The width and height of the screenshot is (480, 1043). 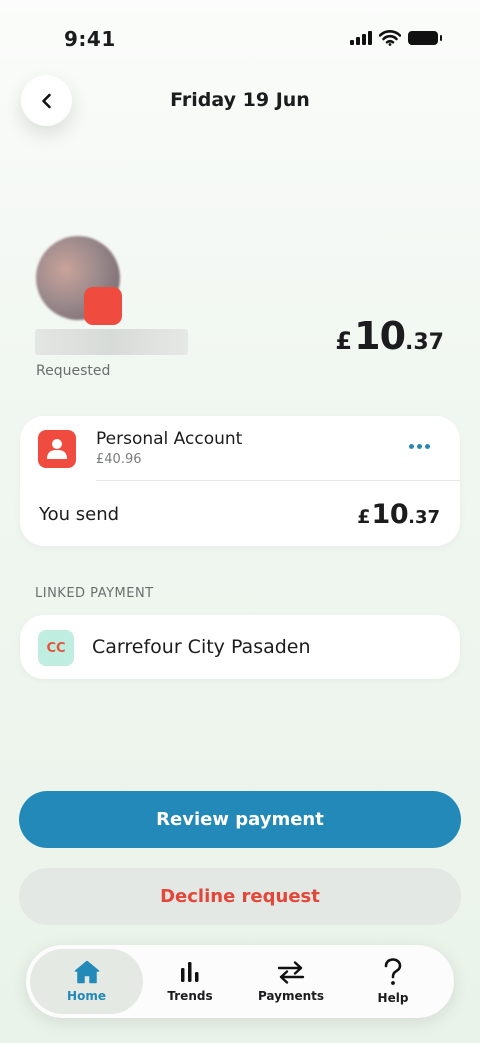 I want to click on tab-home: Home, so click(x=86, y=981).